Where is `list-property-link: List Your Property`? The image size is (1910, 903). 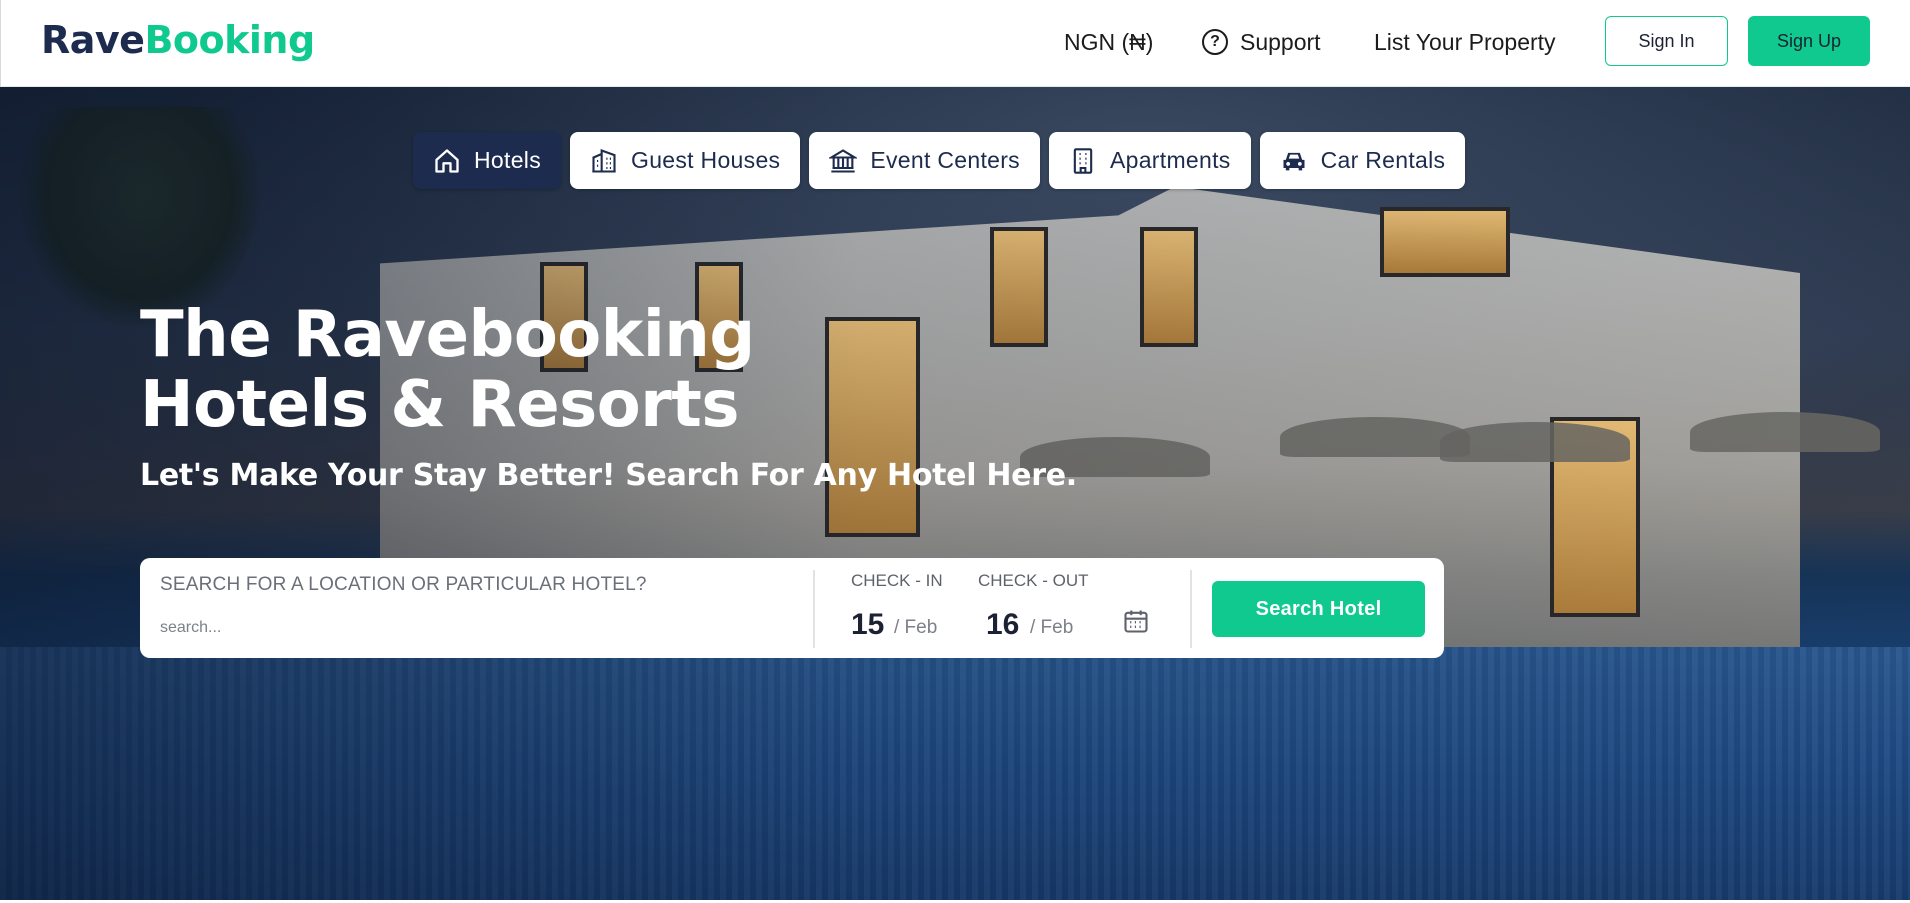 list-property-link: List Your Property is located at coordinates (1465, 42).